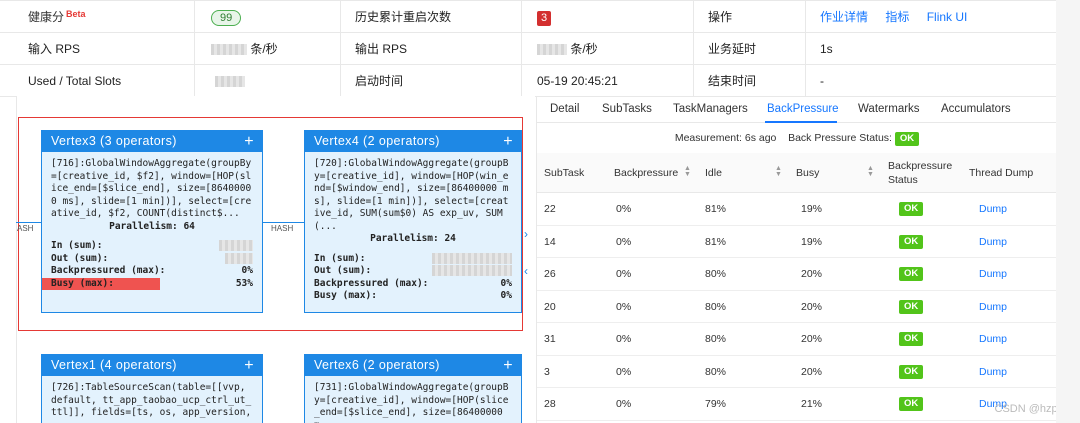  What do you see at coordinates (840, 138) in the screenshot?
I see `bp-status-label: Back Pressure Status:` at bounding box center [840, 138].